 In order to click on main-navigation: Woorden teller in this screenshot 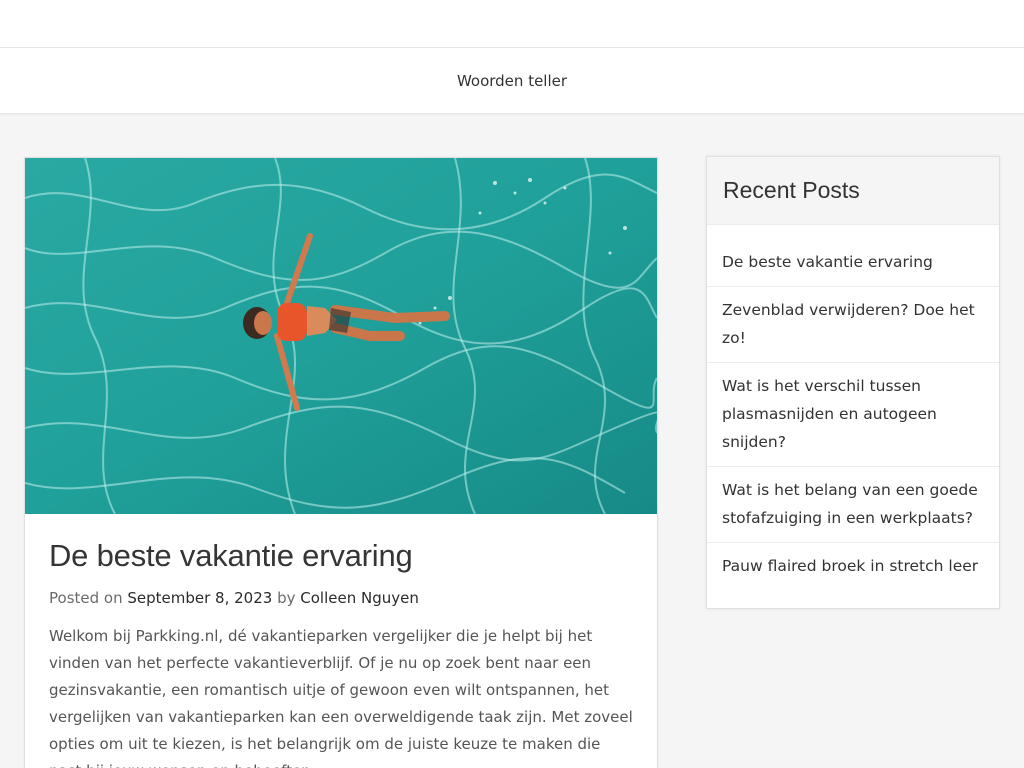, I will do `click(512, 81)`.